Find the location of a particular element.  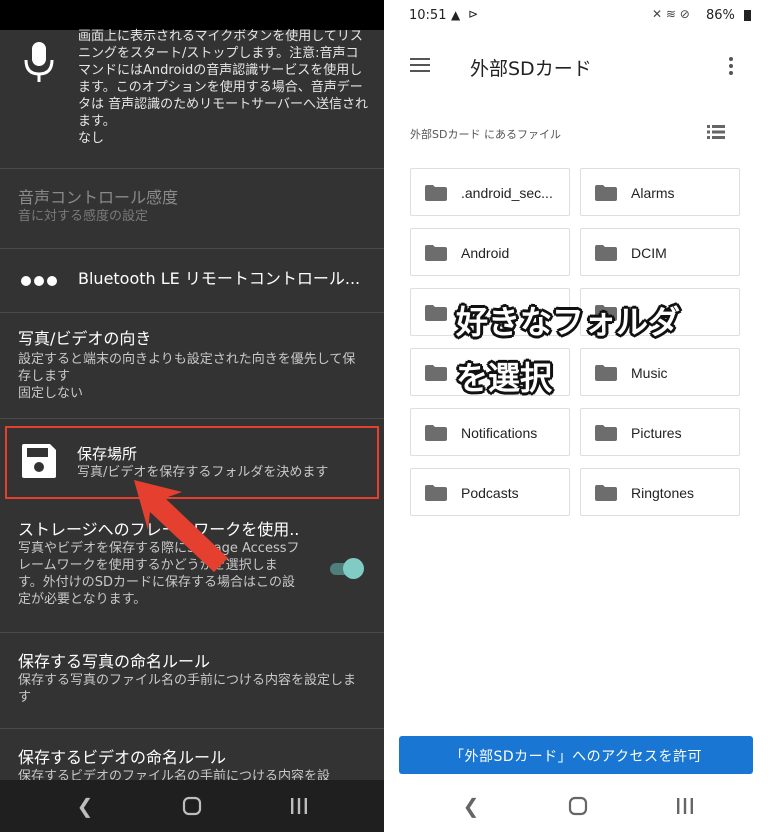

folder-tile: Notifications is located at coordinates (490, 432).